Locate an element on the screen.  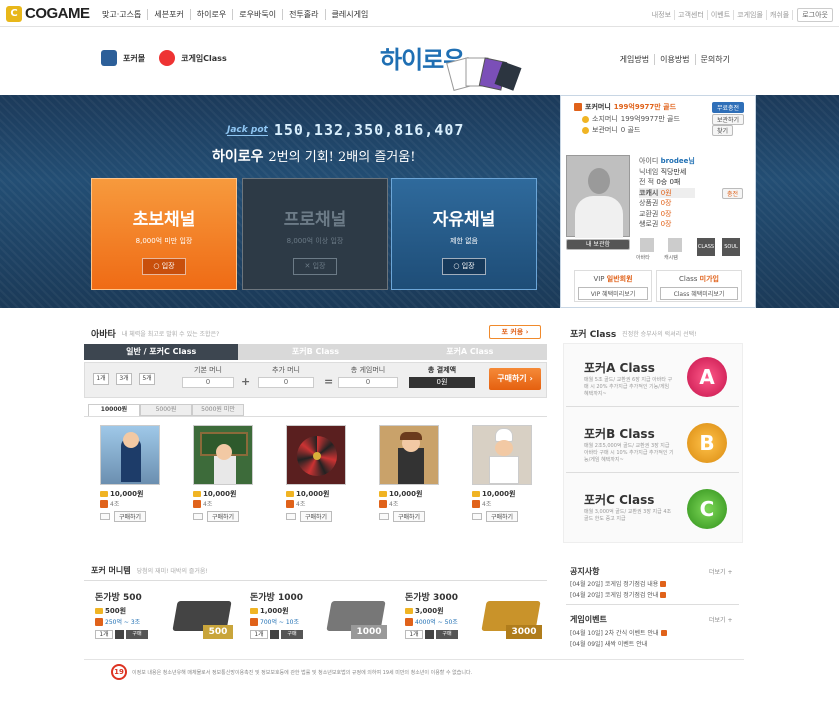
class-c-badge-icon: C is located at coordinates (707, 509).